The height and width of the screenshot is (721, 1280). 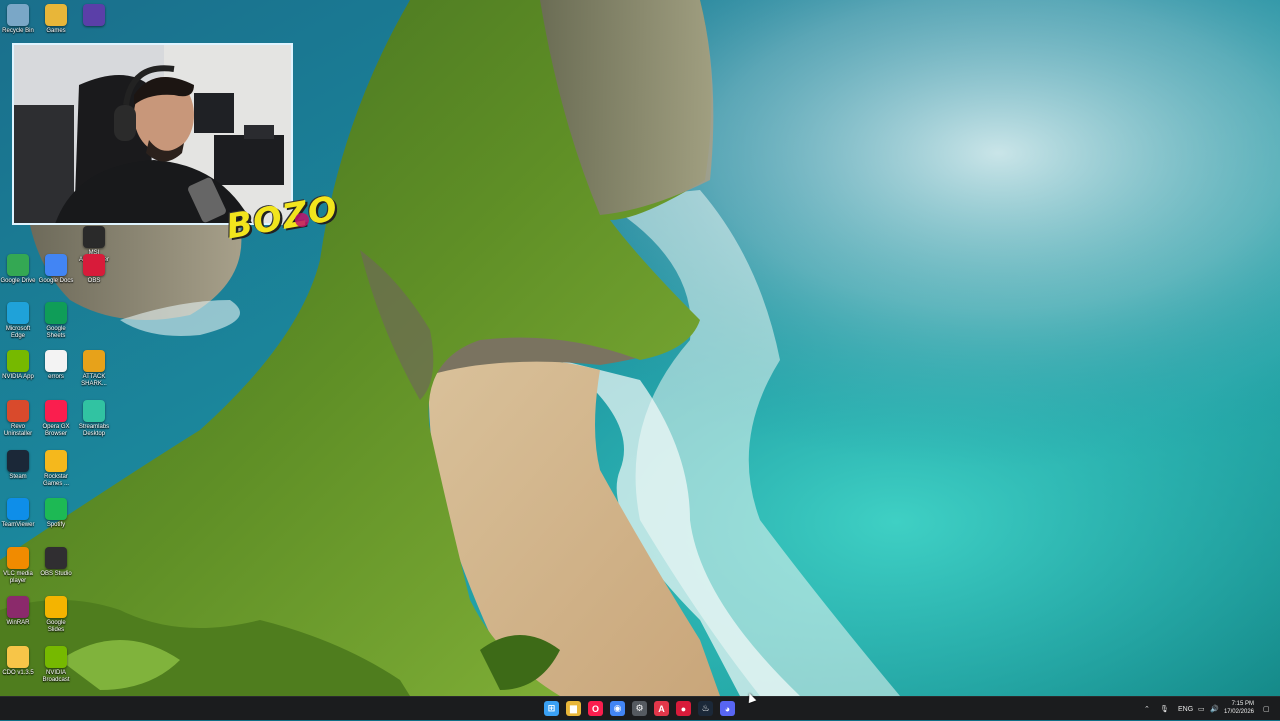 What do you see at coordinates (1214, 709) in the screenshot?
I see `speaker-icon: 🔊` at bounding box center [1214, 709].